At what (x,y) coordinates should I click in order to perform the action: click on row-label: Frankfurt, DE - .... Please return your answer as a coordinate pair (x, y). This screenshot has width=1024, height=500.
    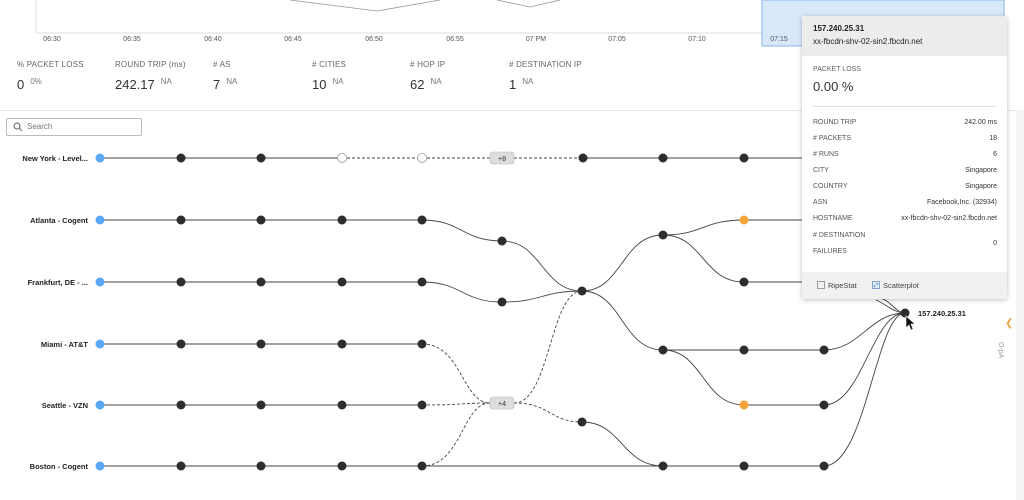
    Looking at the image, I should click on (58, 282).